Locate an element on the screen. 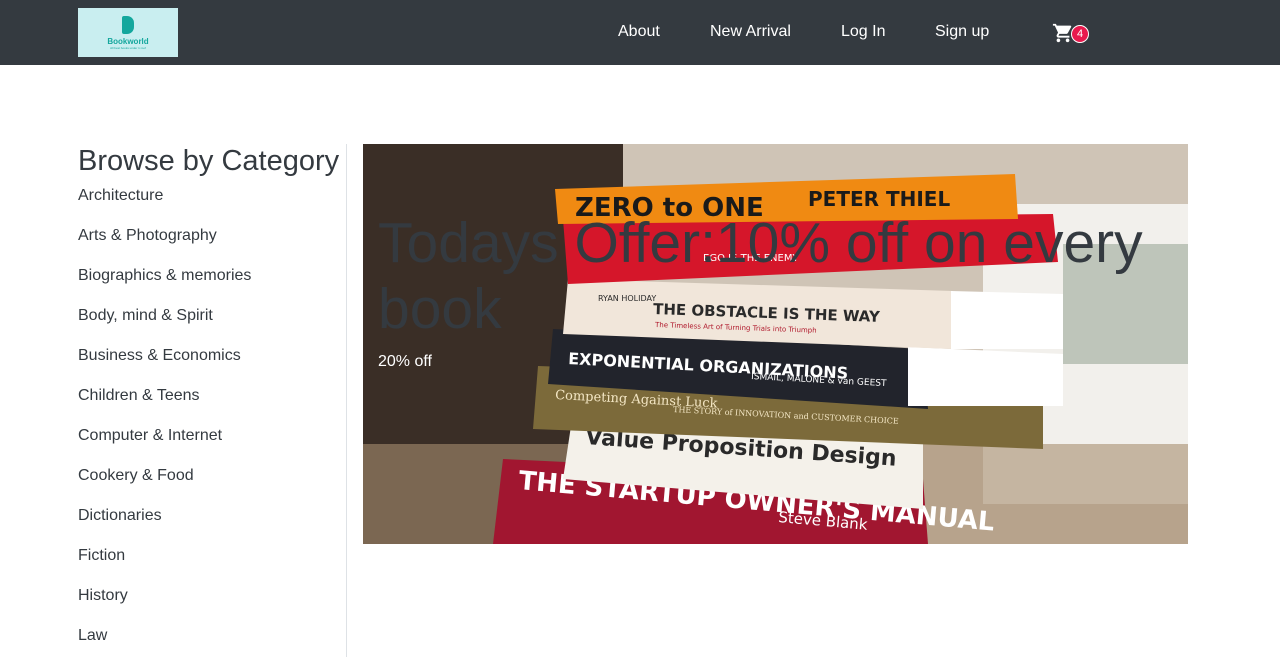  category-item-children-teens: Children & Teens is located at coordinates (164, 406).